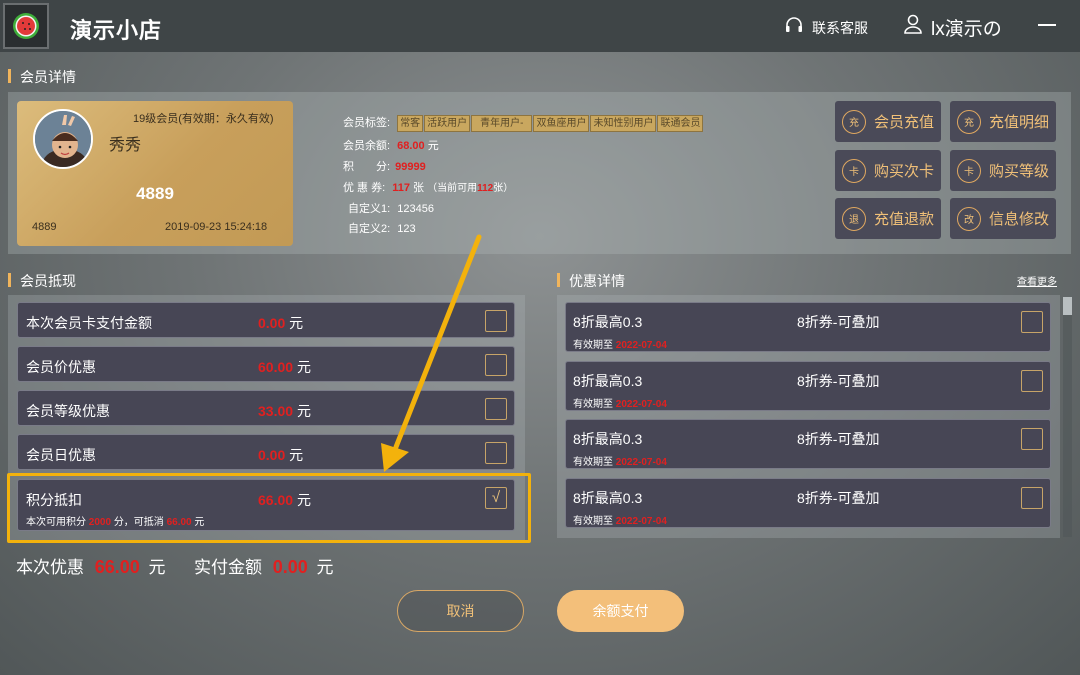 Image resolution: width=1080 pixels, height=675 pixels. I want to click on app-title: 演示小店, so click(116, 30).